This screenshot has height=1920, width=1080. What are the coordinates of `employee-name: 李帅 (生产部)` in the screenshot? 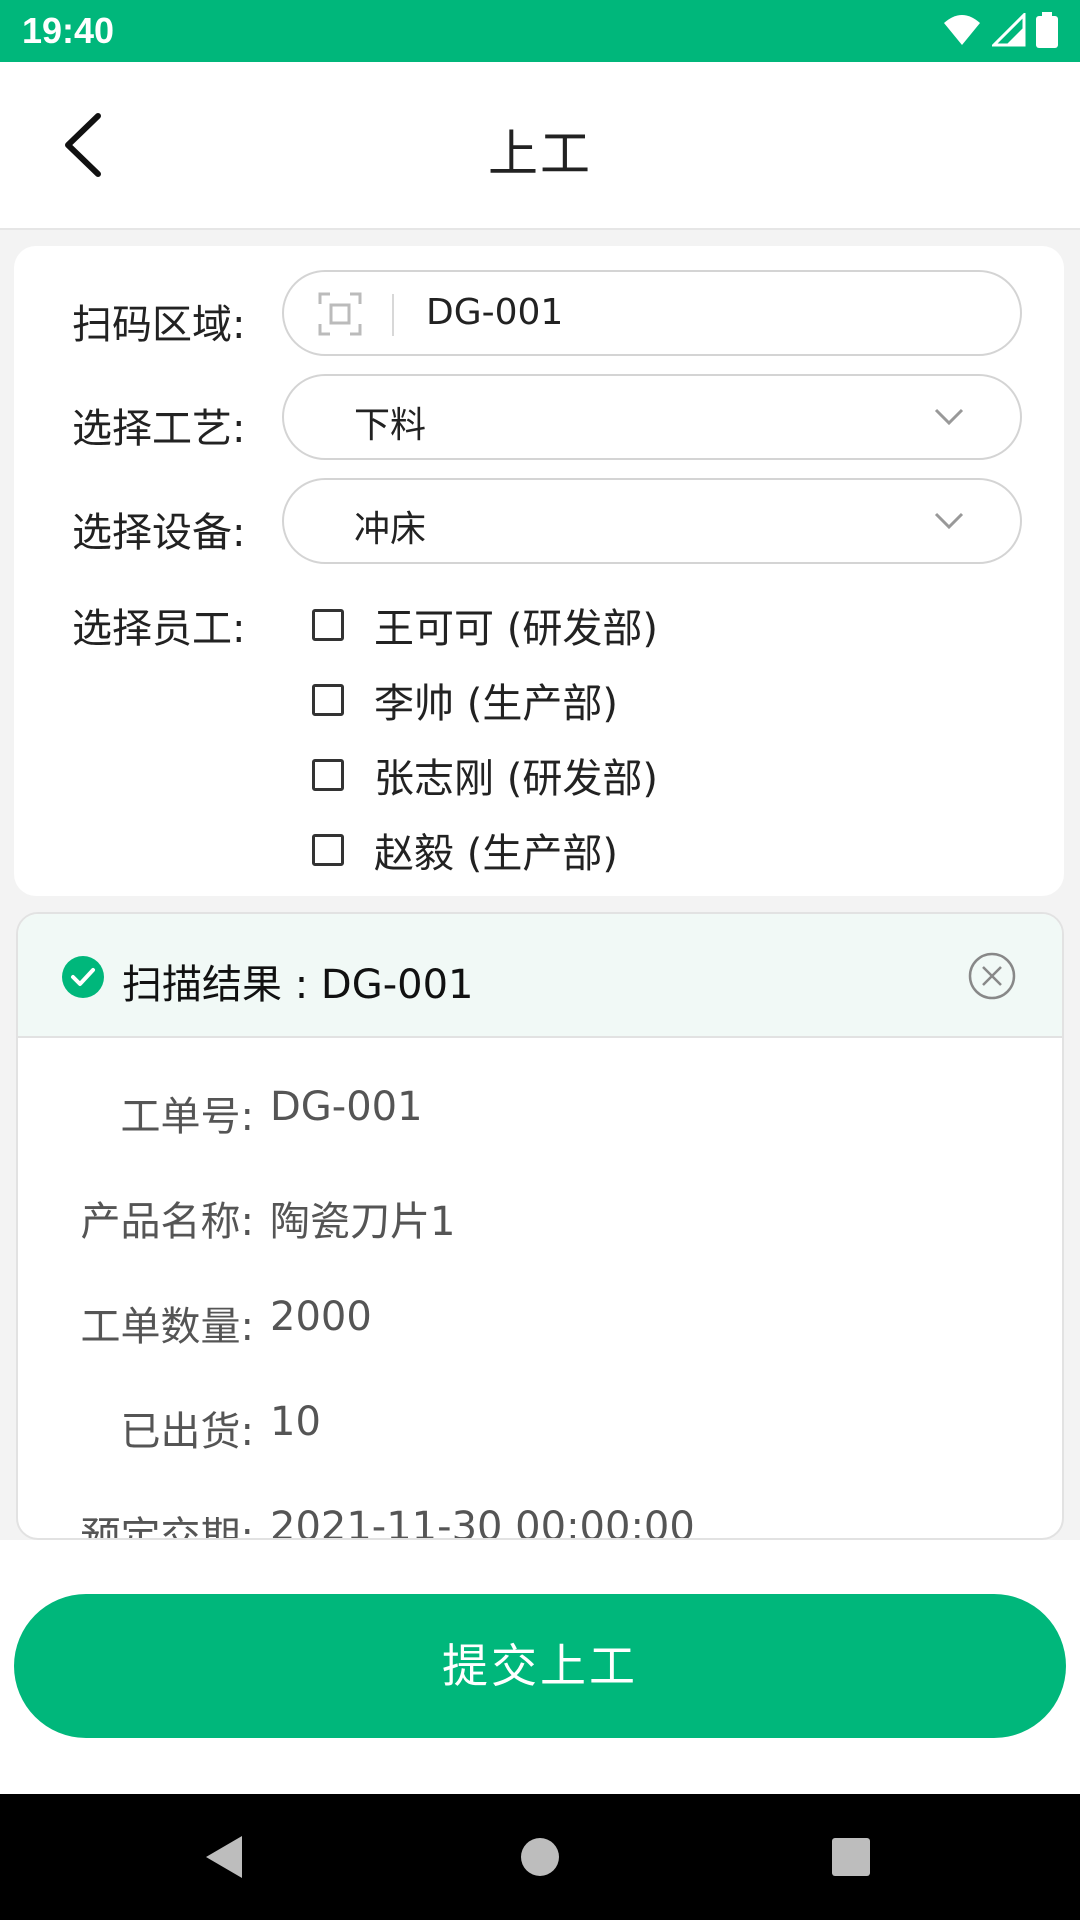 It's located at (496, 704).